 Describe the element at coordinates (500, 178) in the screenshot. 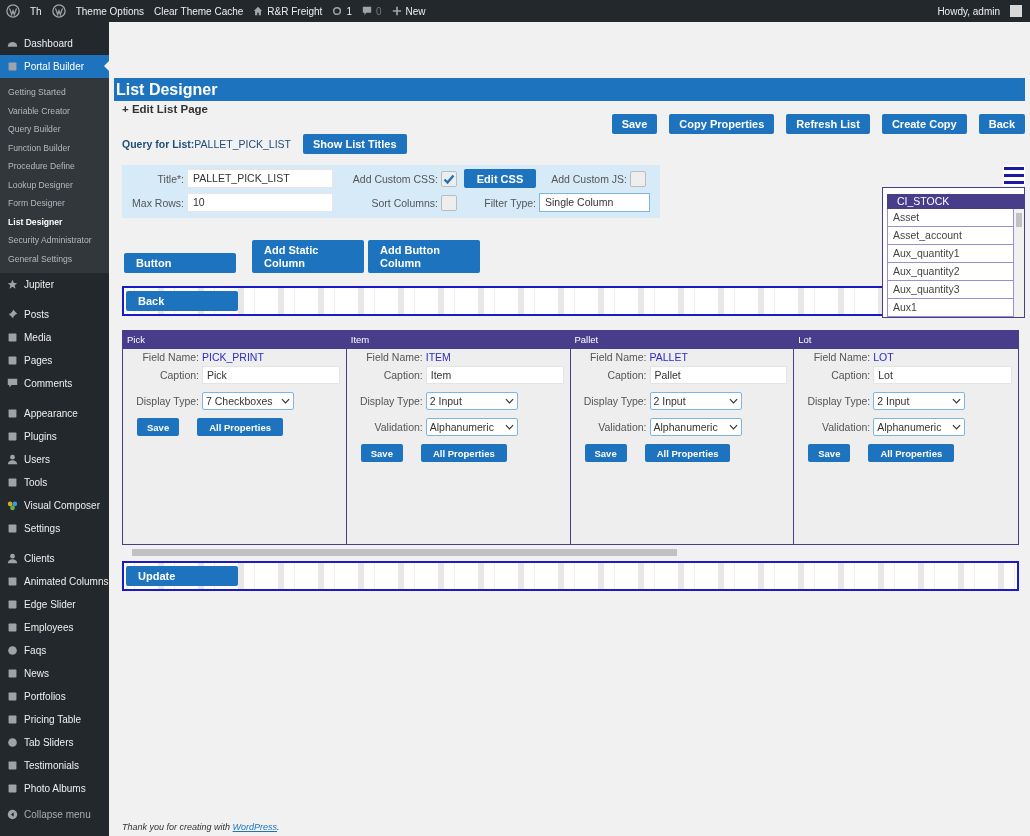

I see `edit-css-button: Edit CSS` at that location.